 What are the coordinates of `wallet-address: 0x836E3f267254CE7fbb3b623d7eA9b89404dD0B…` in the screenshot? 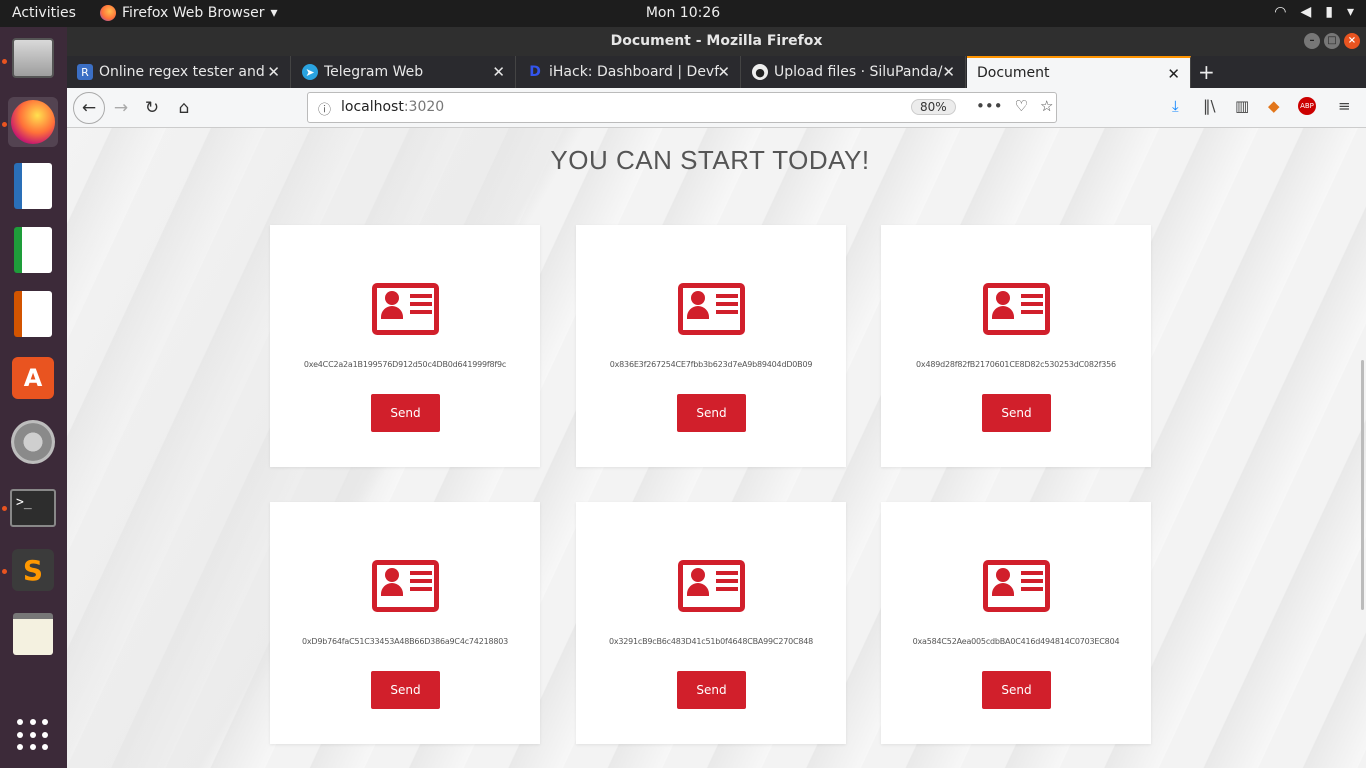 It's located at (711, 364).